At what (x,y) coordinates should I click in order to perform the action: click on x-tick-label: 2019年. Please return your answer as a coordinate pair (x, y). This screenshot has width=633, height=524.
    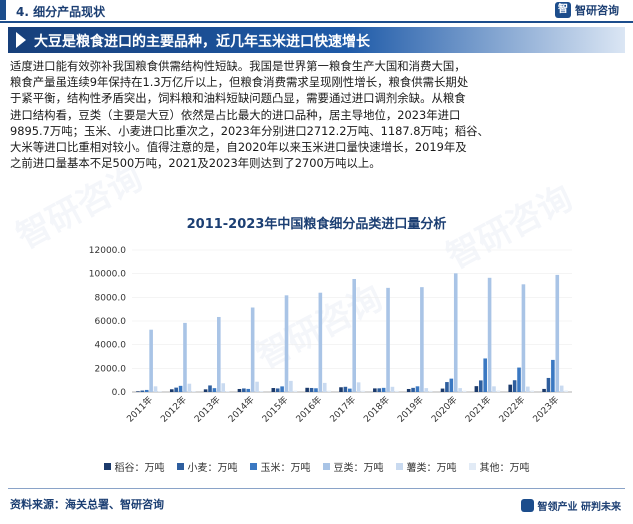
    Looking at the image, I should click on (410, 409).